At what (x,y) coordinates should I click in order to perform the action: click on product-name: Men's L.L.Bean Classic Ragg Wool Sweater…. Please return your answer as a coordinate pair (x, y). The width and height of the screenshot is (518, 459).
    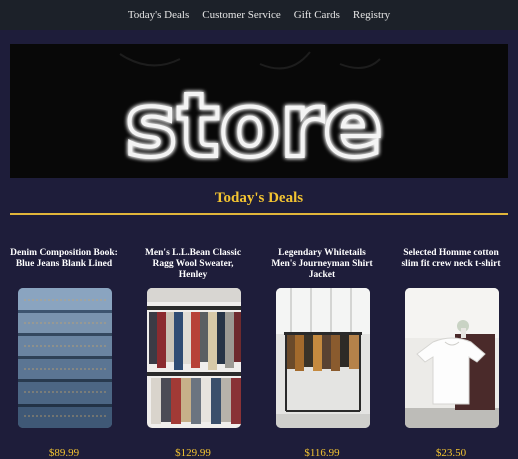
    Looking at the image, I should click on (193, 264).